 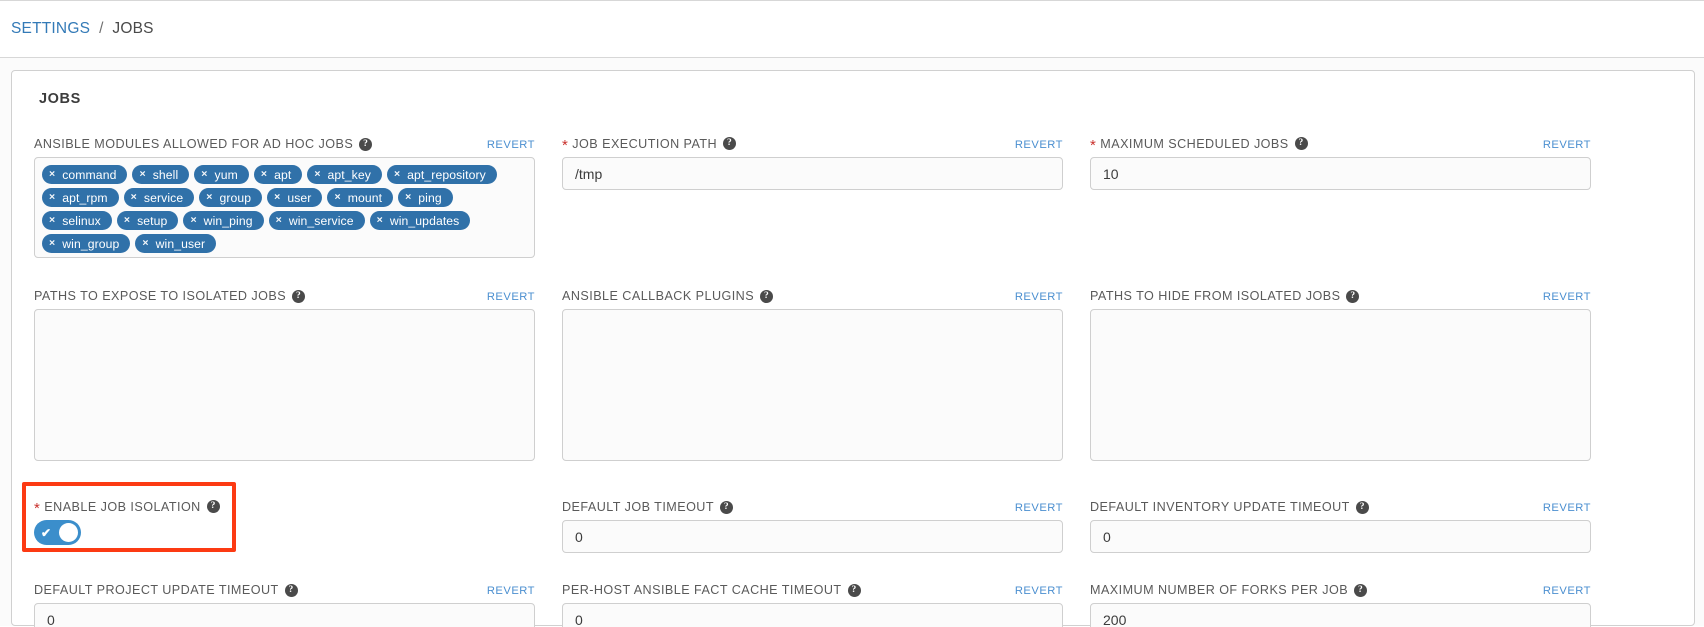 What do you see at coordinates (133, 28) in the screenshot?
I see `breadcrumb-jobs-current: JOBS` at bounding box center [133, 28].